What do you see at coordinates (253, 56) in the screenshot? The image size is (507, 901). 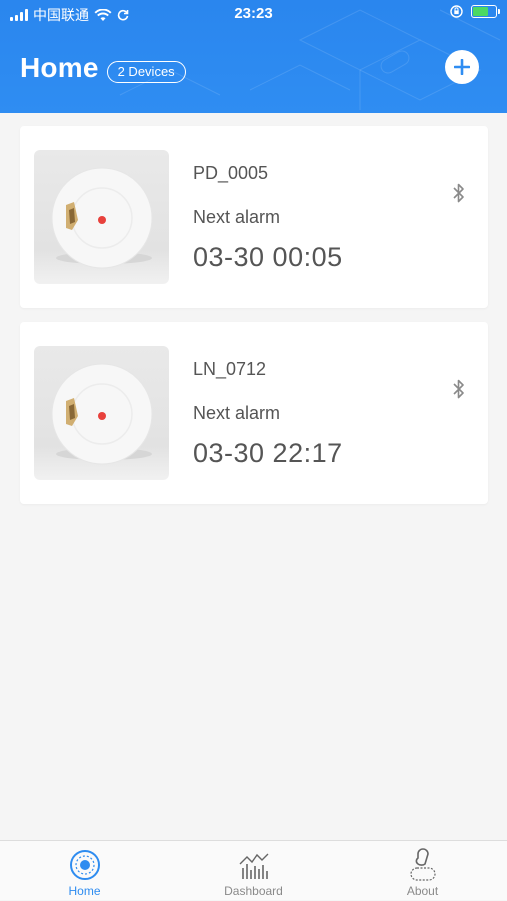 I see `app-header: 中国联通 23:23 Home 2 Devices` at bounding box center [253, 56].